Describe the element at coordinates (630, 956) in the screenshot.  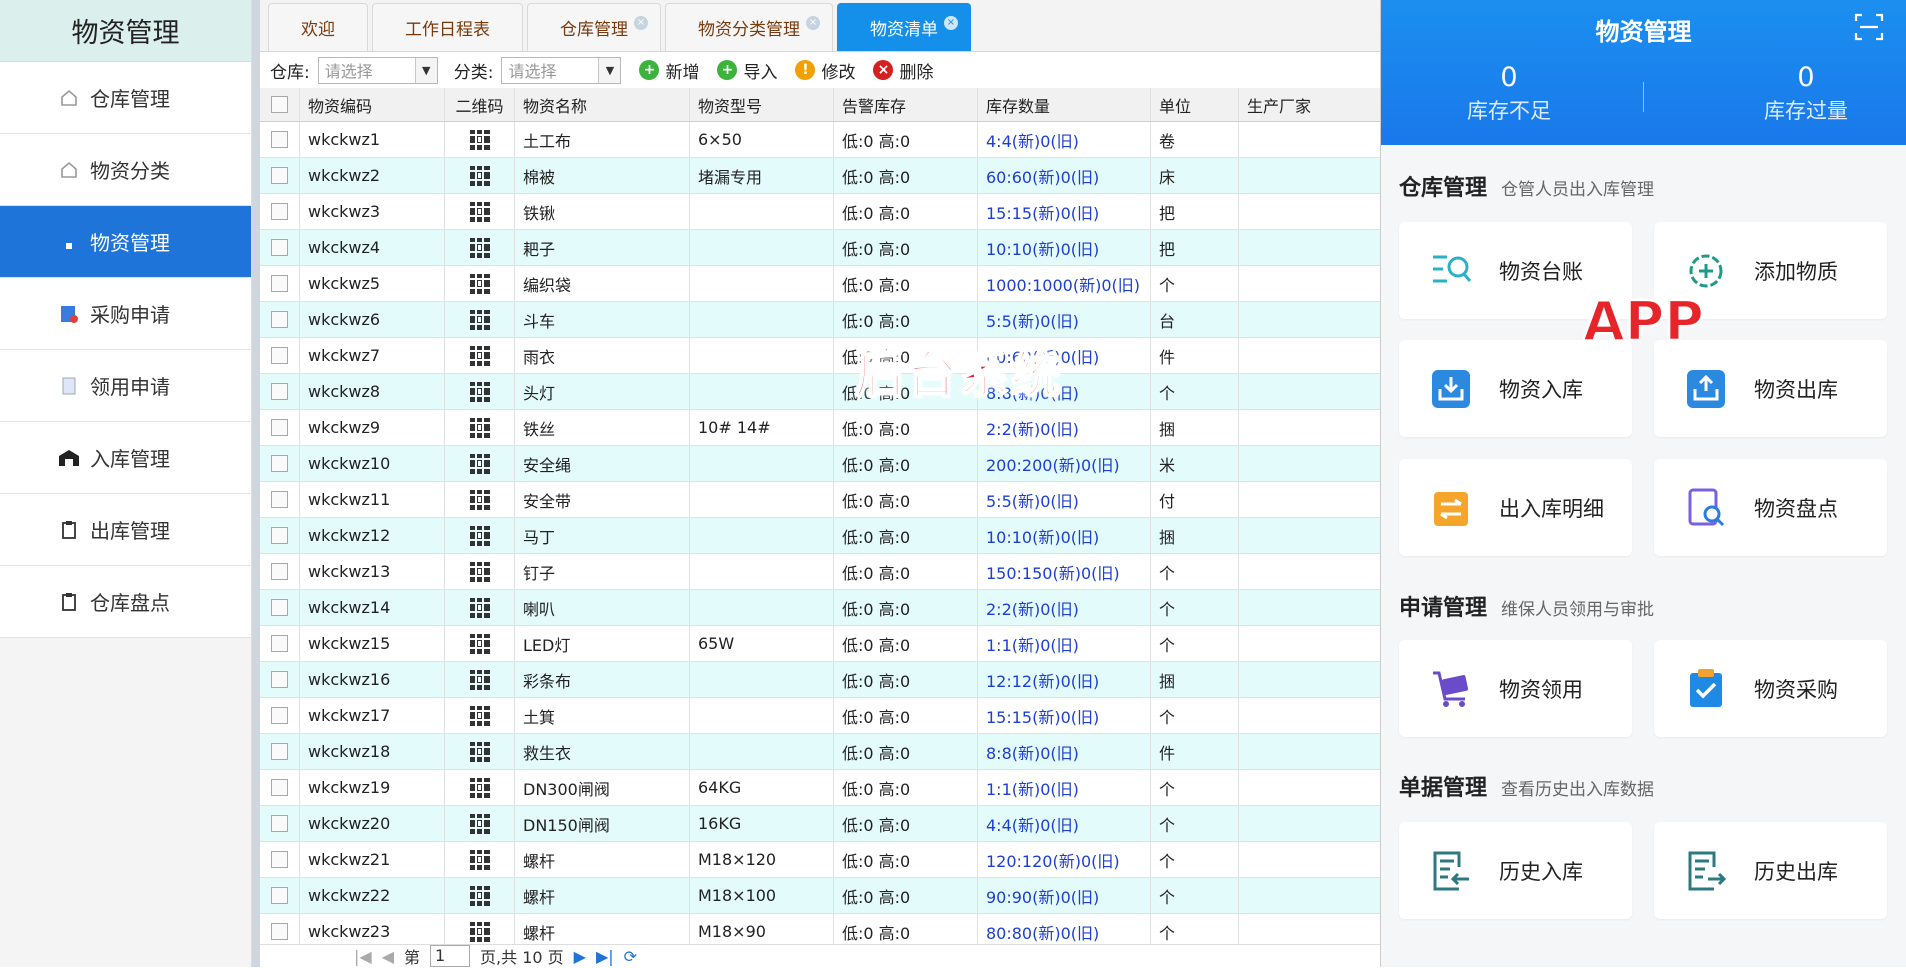
I see `refresh-icon: ⟳` at that location.